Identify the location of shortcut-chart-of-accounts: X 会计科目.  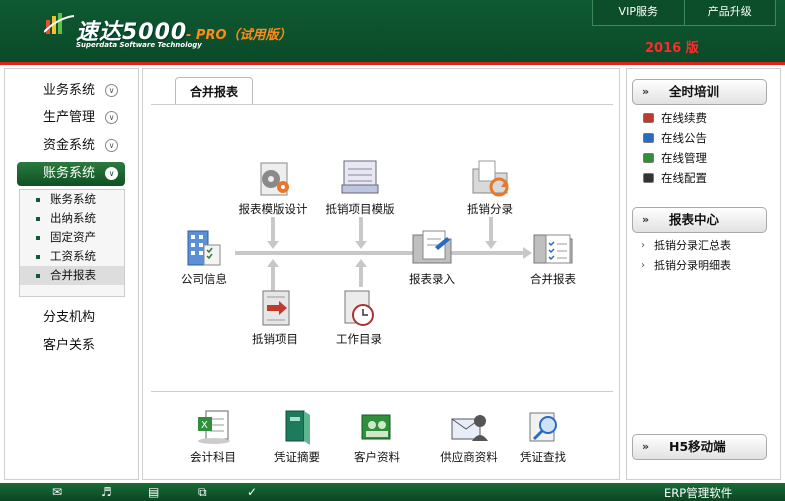
(213, 436).